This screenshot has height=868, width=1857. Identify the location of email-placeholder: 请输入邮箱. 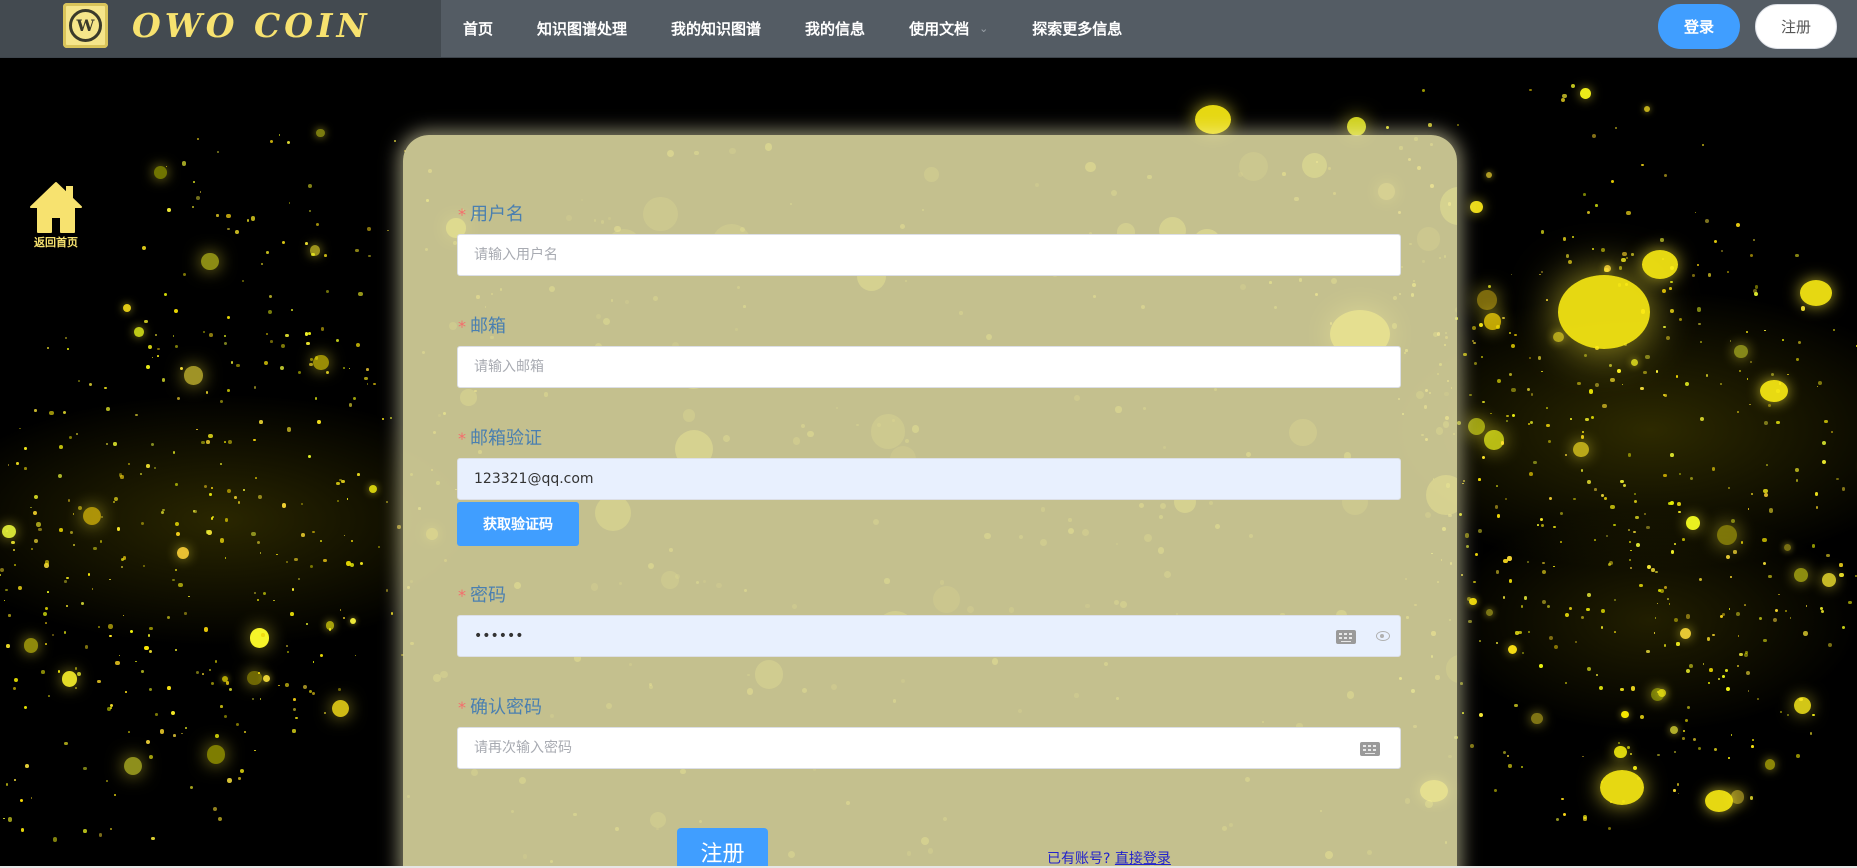
(509, 367).